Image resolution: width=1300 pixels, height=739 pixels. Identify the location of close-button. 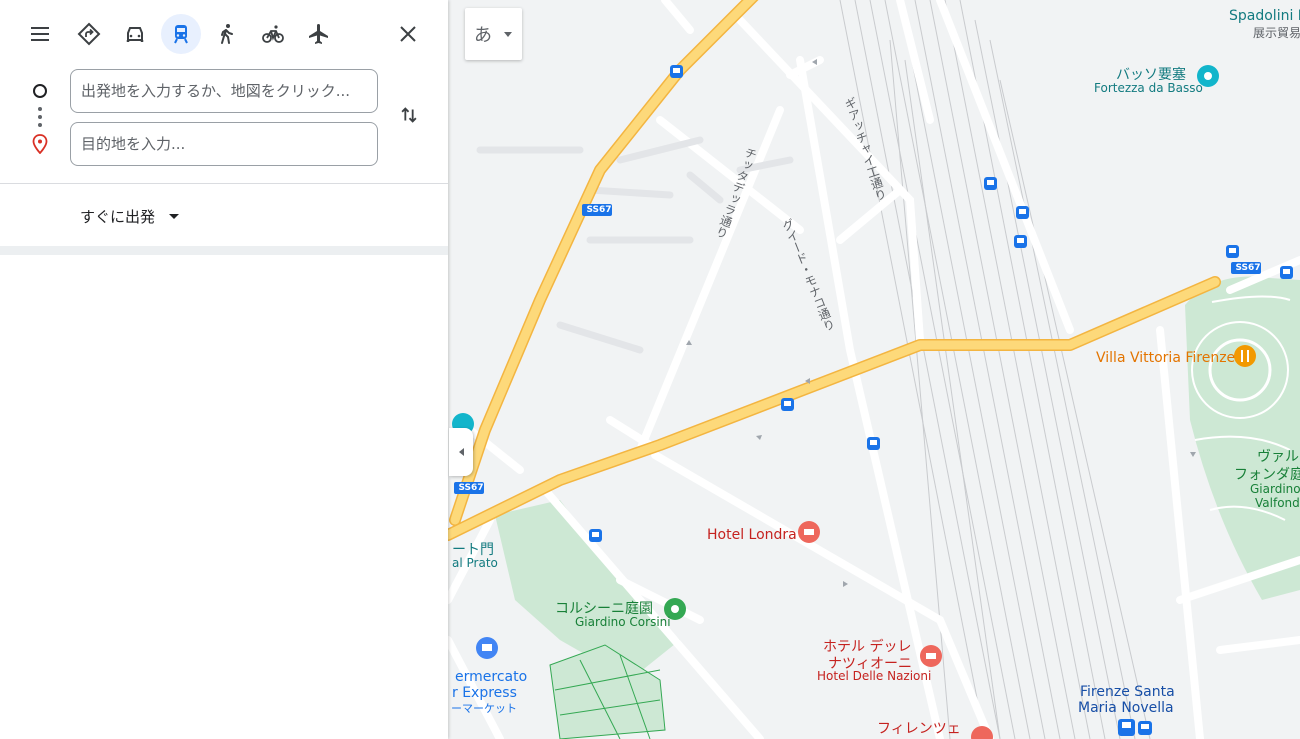
(408, 34).